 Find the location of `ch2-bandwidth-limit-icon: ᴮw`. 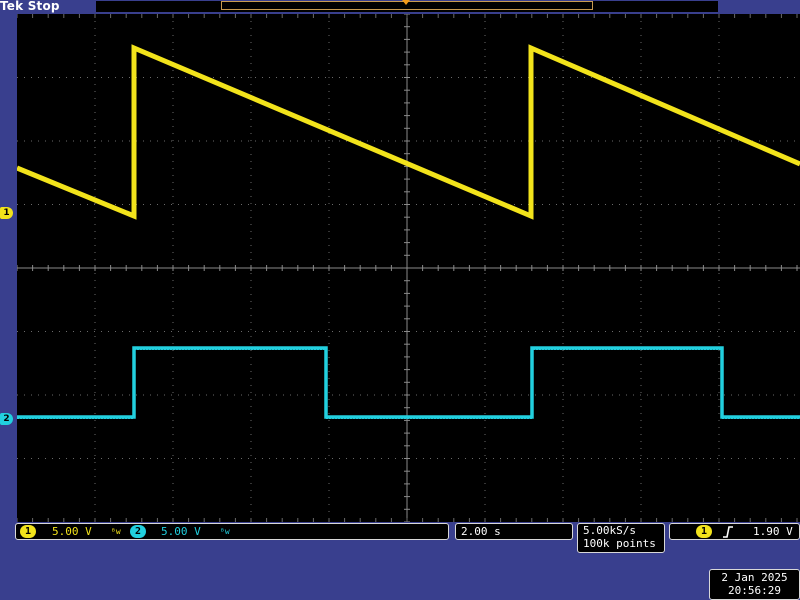

ch2-bandwidth-limit-icon: ᴮw is located at coordinates (225, 531).